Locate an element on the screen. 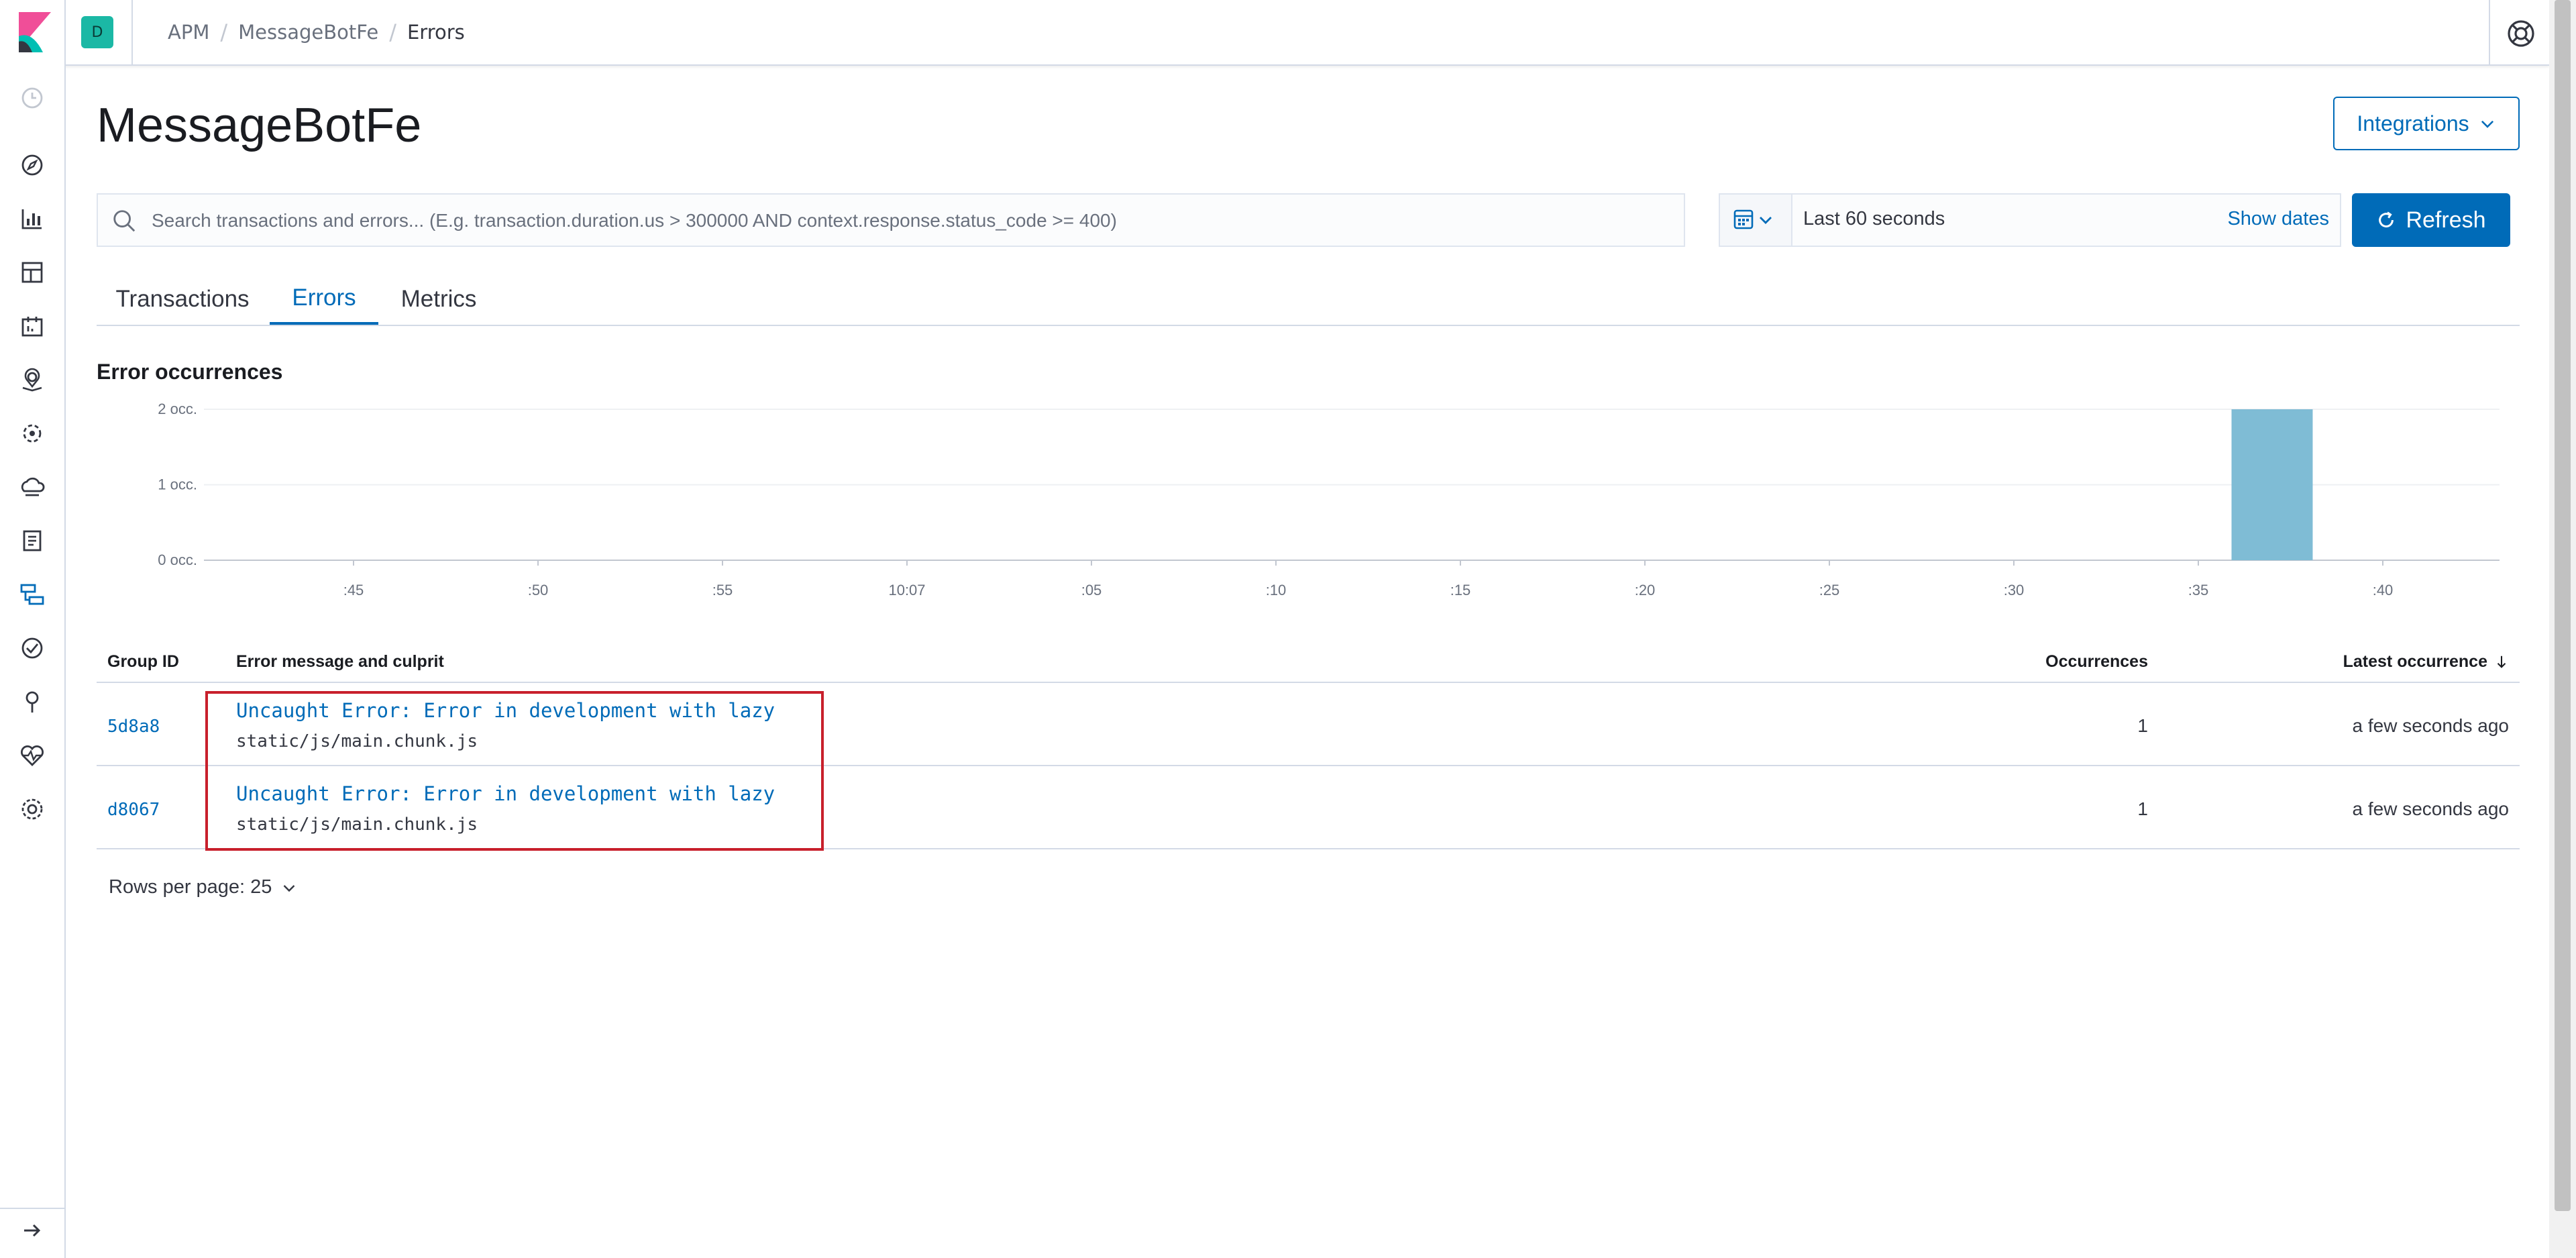 The image size is (2576, 1258). search-icon is located at coordinates (124, 221).